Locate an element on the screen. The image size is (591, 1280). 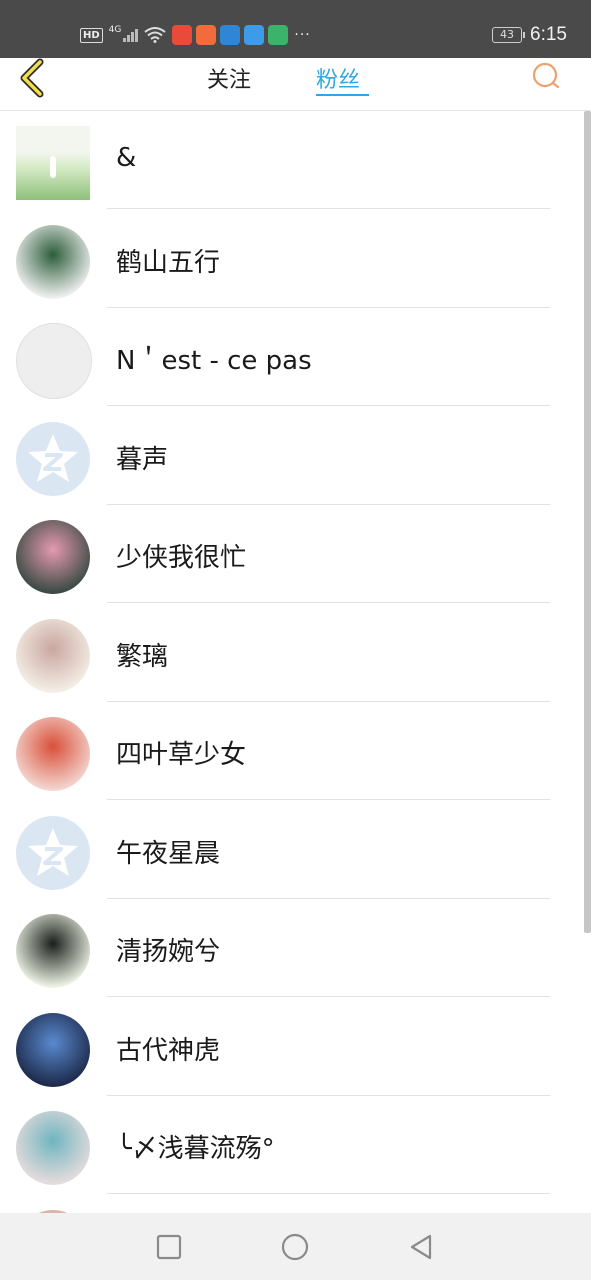
status-left-icons: HD 4G ··· is located at coordinates (195, 35).